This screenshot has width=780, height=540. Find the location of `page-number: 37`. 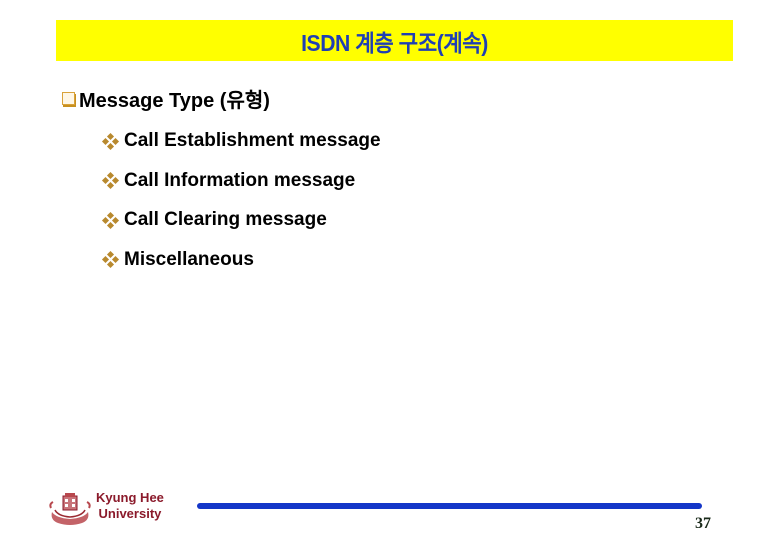

page-number: 37 is located at coordinates (703, 523).